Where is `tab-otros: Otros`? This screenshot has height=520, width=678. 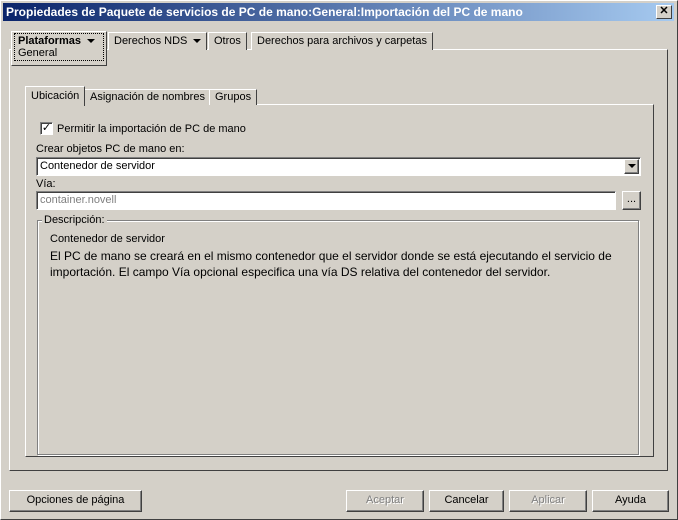 tab-otros: Otros is located at coordinates (227, 41).